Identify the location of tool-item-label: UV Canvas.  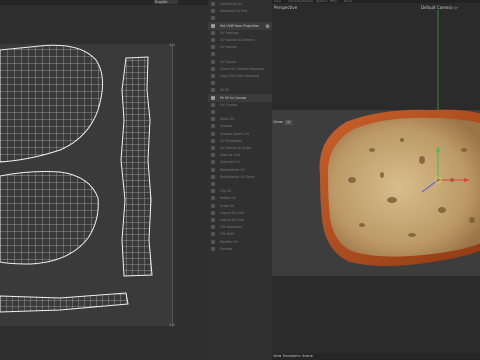
(229, 104).